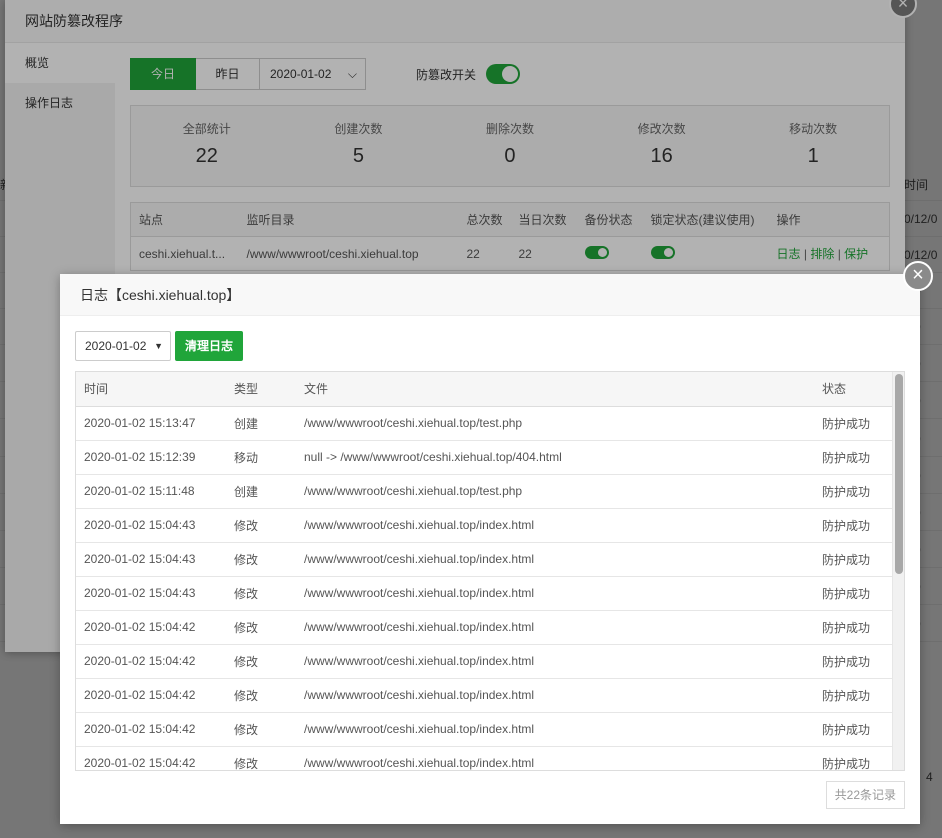  I want to click on log-date-select: 2020-01-02 ▼, so click(123, 346).